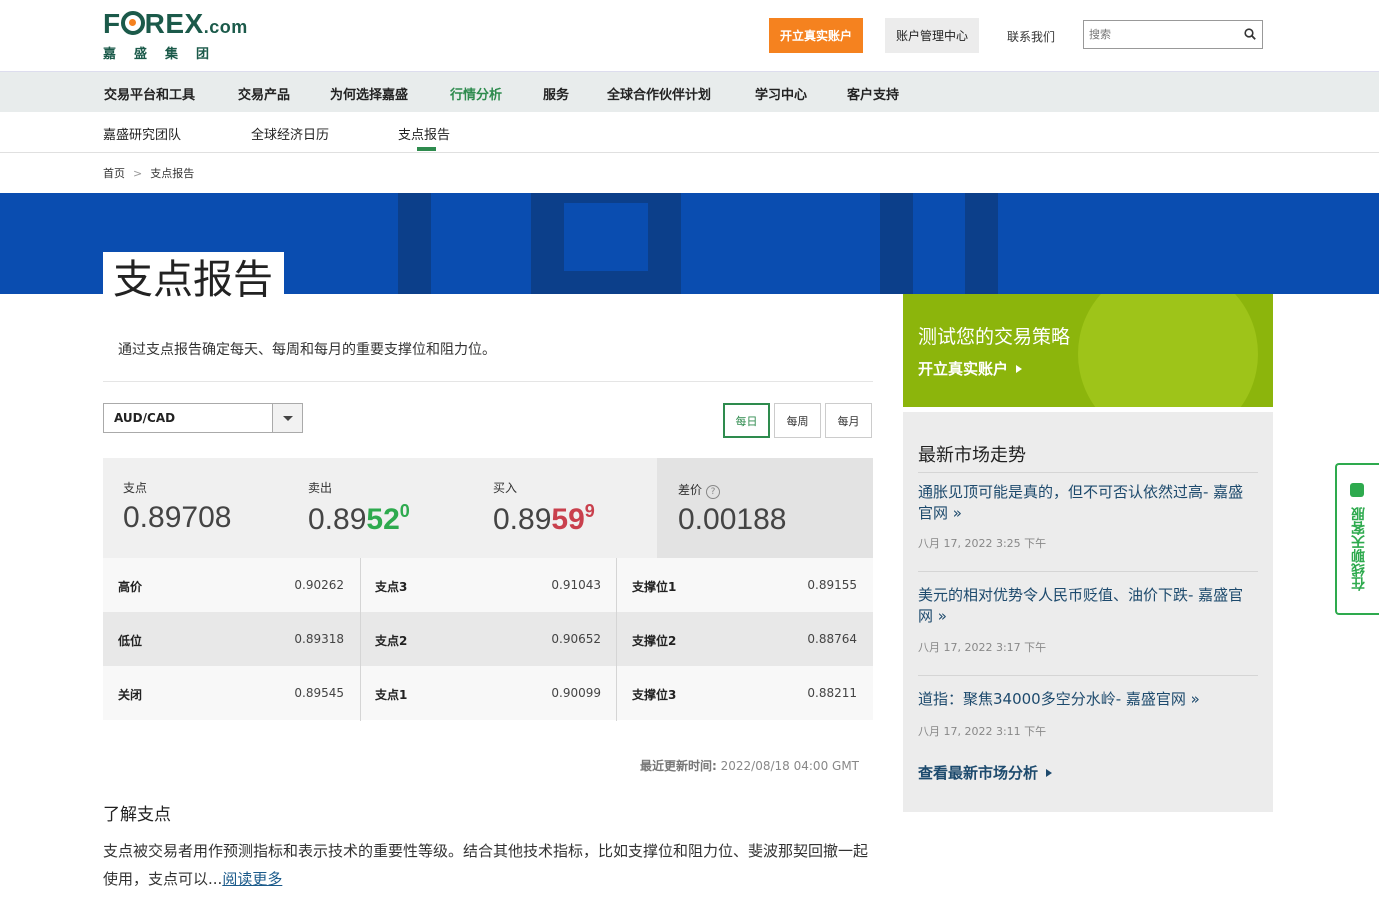 The image size is (1379, 904). I want to click on table-cell: 关闭 0.89545, so click(231, 693).